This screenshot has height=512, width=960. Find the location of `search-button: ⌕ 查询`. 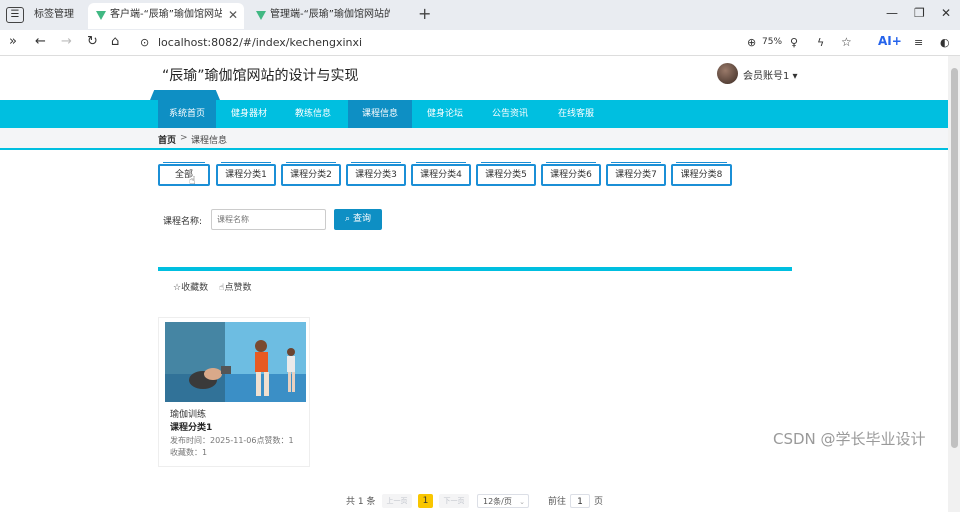

search-button: ⌕ 查询 is located at coordinates (358, 219).